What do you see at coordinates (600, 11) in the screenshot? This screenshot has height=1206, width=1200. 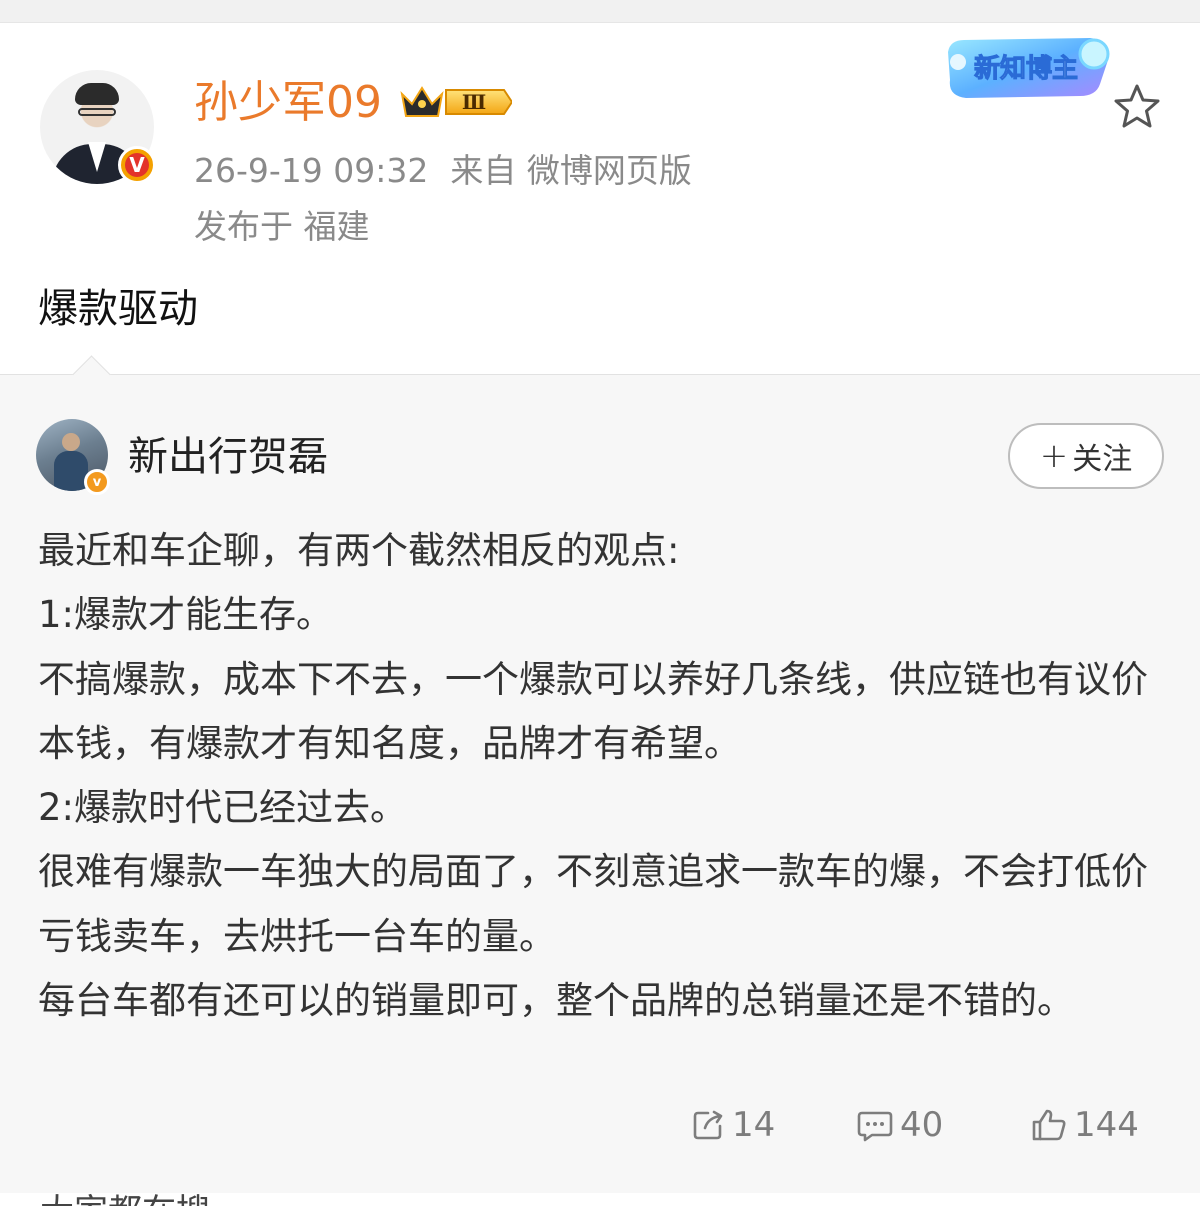 I see `top-strip` at bounding box center [600, 11].